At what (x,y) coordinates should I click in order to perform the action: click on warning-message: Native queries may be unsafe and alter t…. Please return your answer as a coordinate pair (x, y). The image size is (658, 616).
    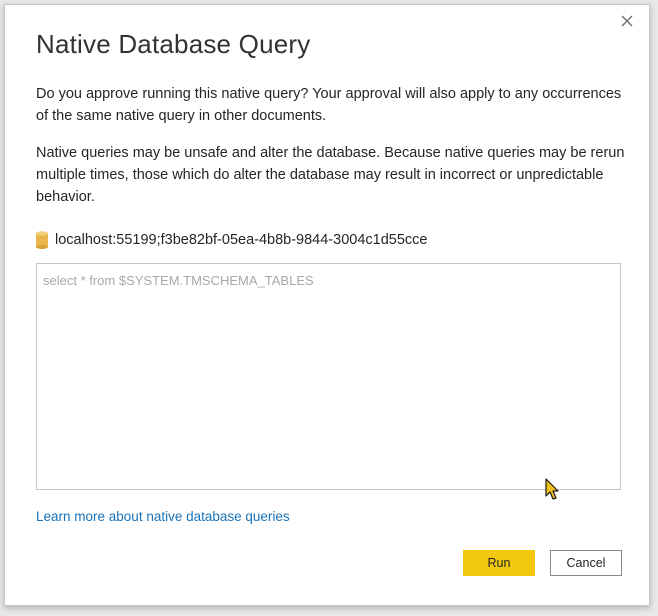
    Looking at the image, I should click on (330, 175).